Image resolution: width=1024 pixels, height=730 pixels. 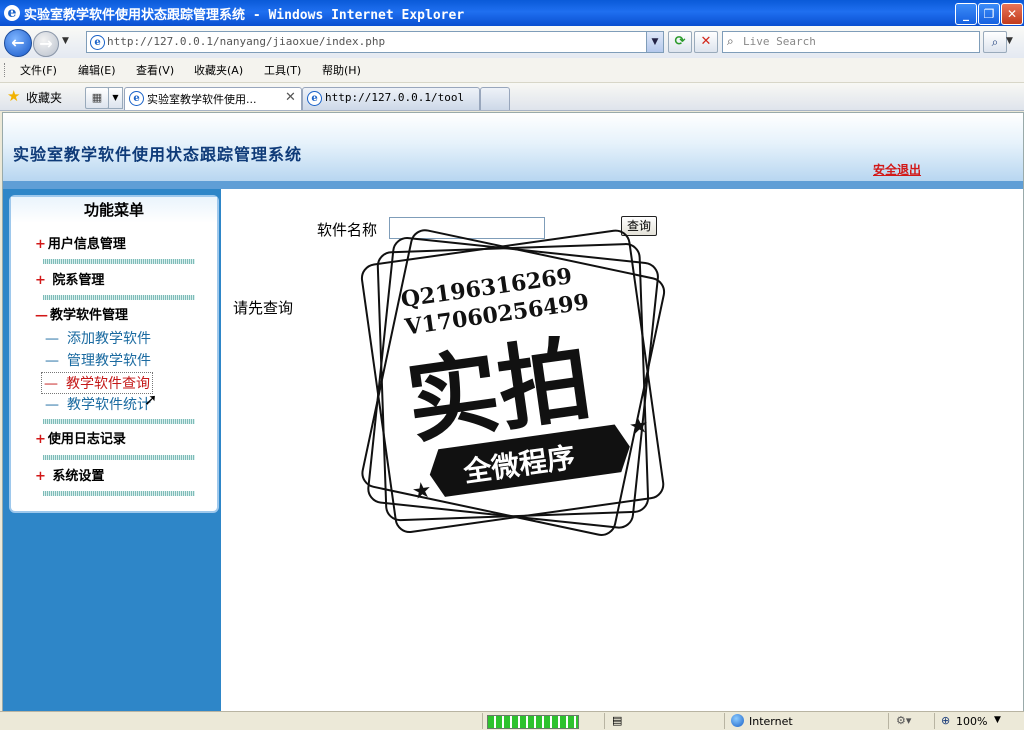 What do you see at coordinates (41, 315) in the screenshot?
I see `collapse-marker: —` at bounding box center [41, 315].